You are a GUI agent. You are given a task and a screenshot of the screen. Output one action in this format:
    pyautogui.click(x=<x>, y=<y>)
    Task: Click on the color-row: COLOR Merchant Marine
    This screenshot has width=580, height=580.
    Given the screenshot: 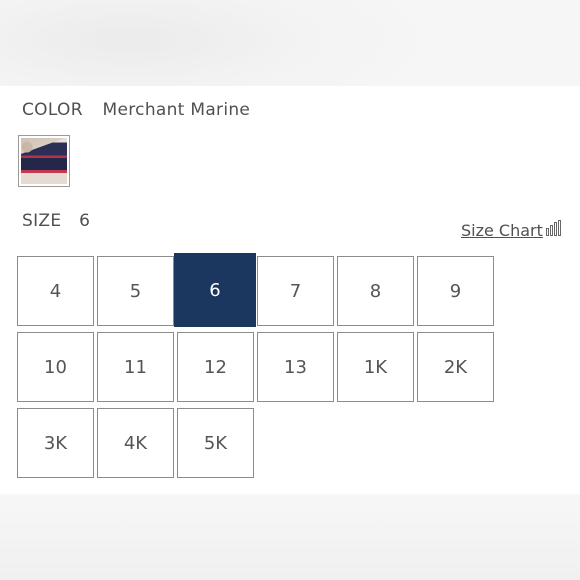 What is the action you would take?
    pyautogui.click(x=136, y=110)
    